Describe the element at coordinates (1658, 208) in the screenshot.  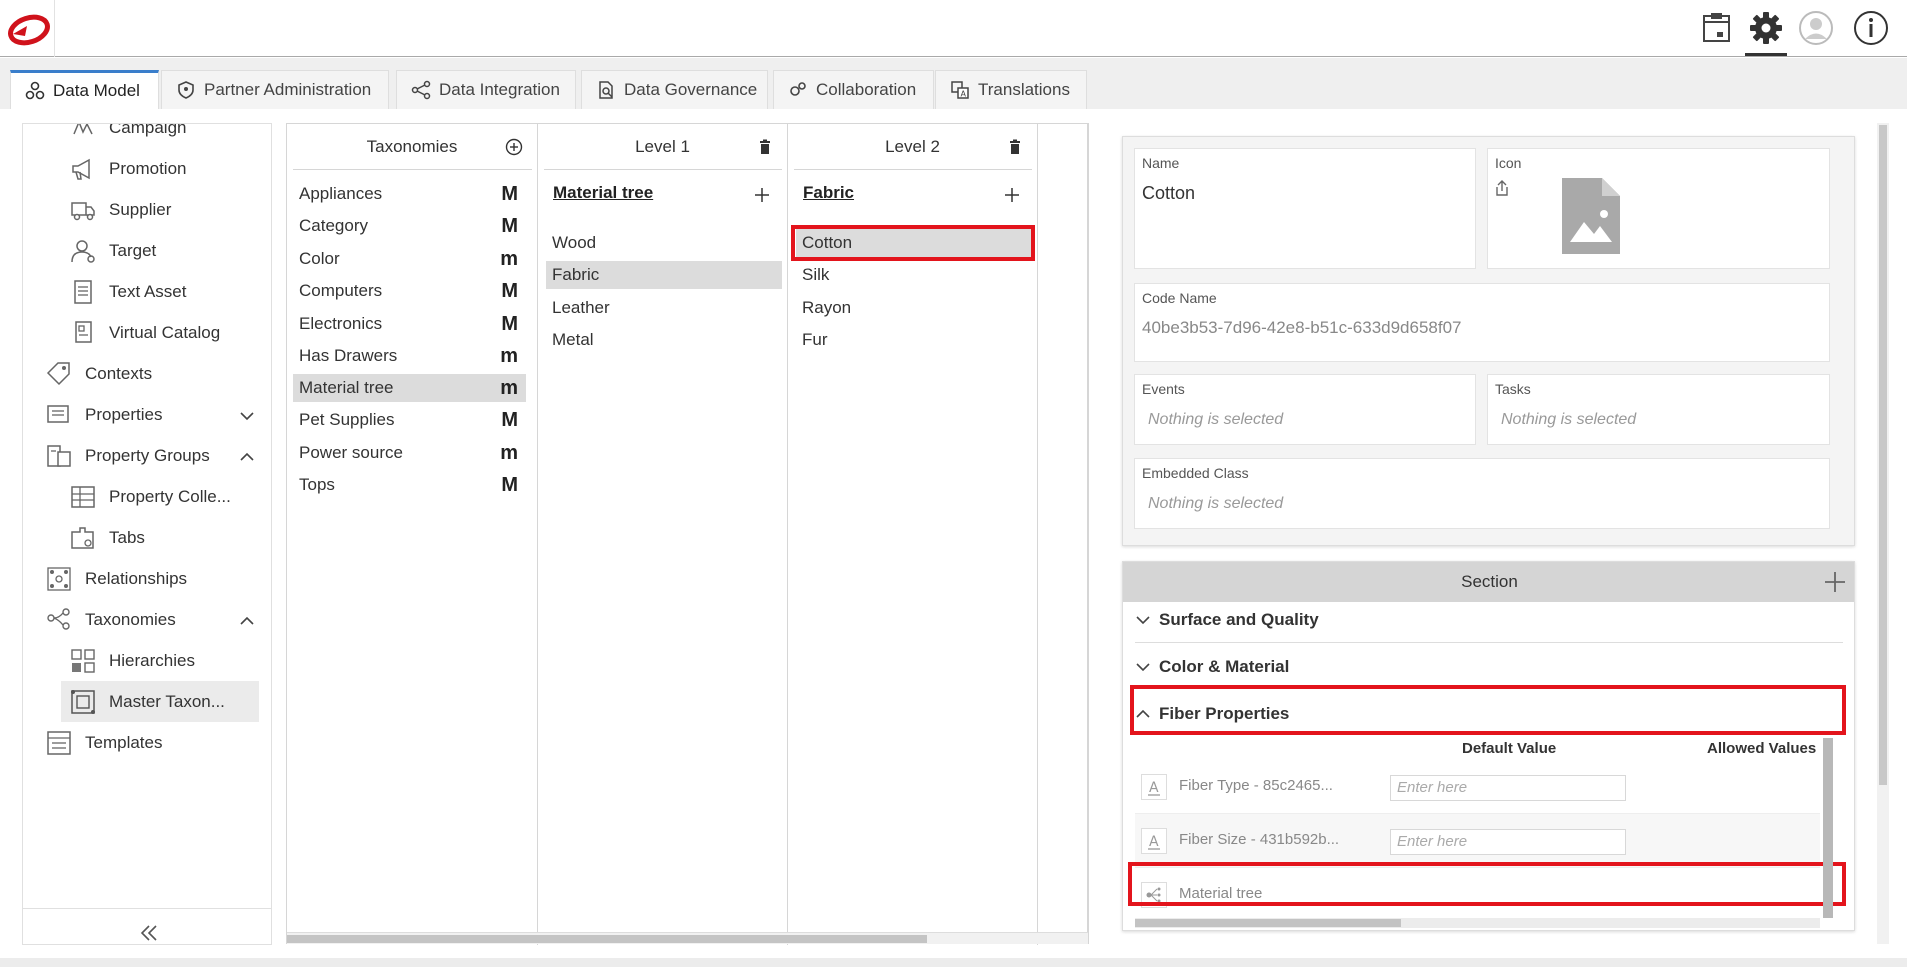
I see `icon-field: Icon` at that location.